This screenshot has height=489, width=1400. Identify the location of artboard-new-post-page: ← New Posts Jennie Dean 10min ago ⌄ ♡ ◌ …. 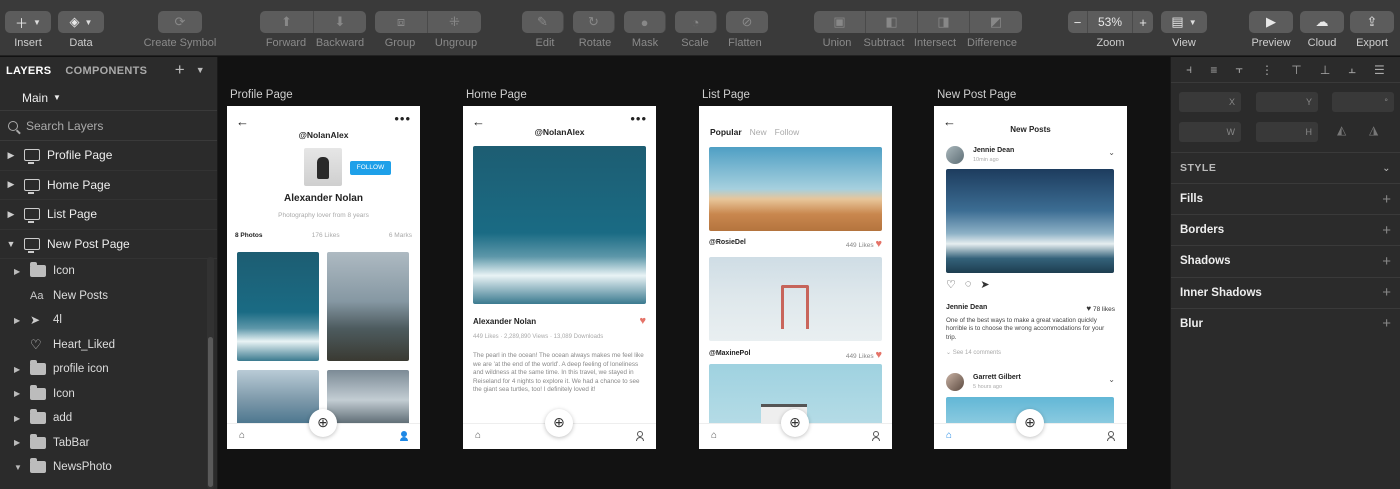
(1030, 277).